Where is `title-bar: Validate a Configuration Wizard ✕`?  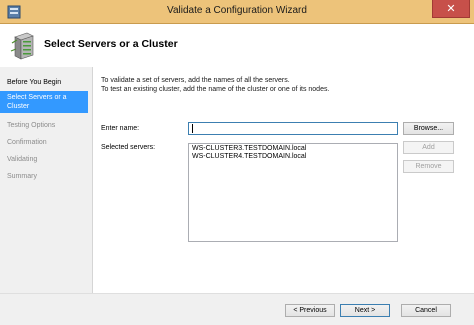
title-bar: Validate a Configuration Wizard ✕ is located at coordinates (237, 12).